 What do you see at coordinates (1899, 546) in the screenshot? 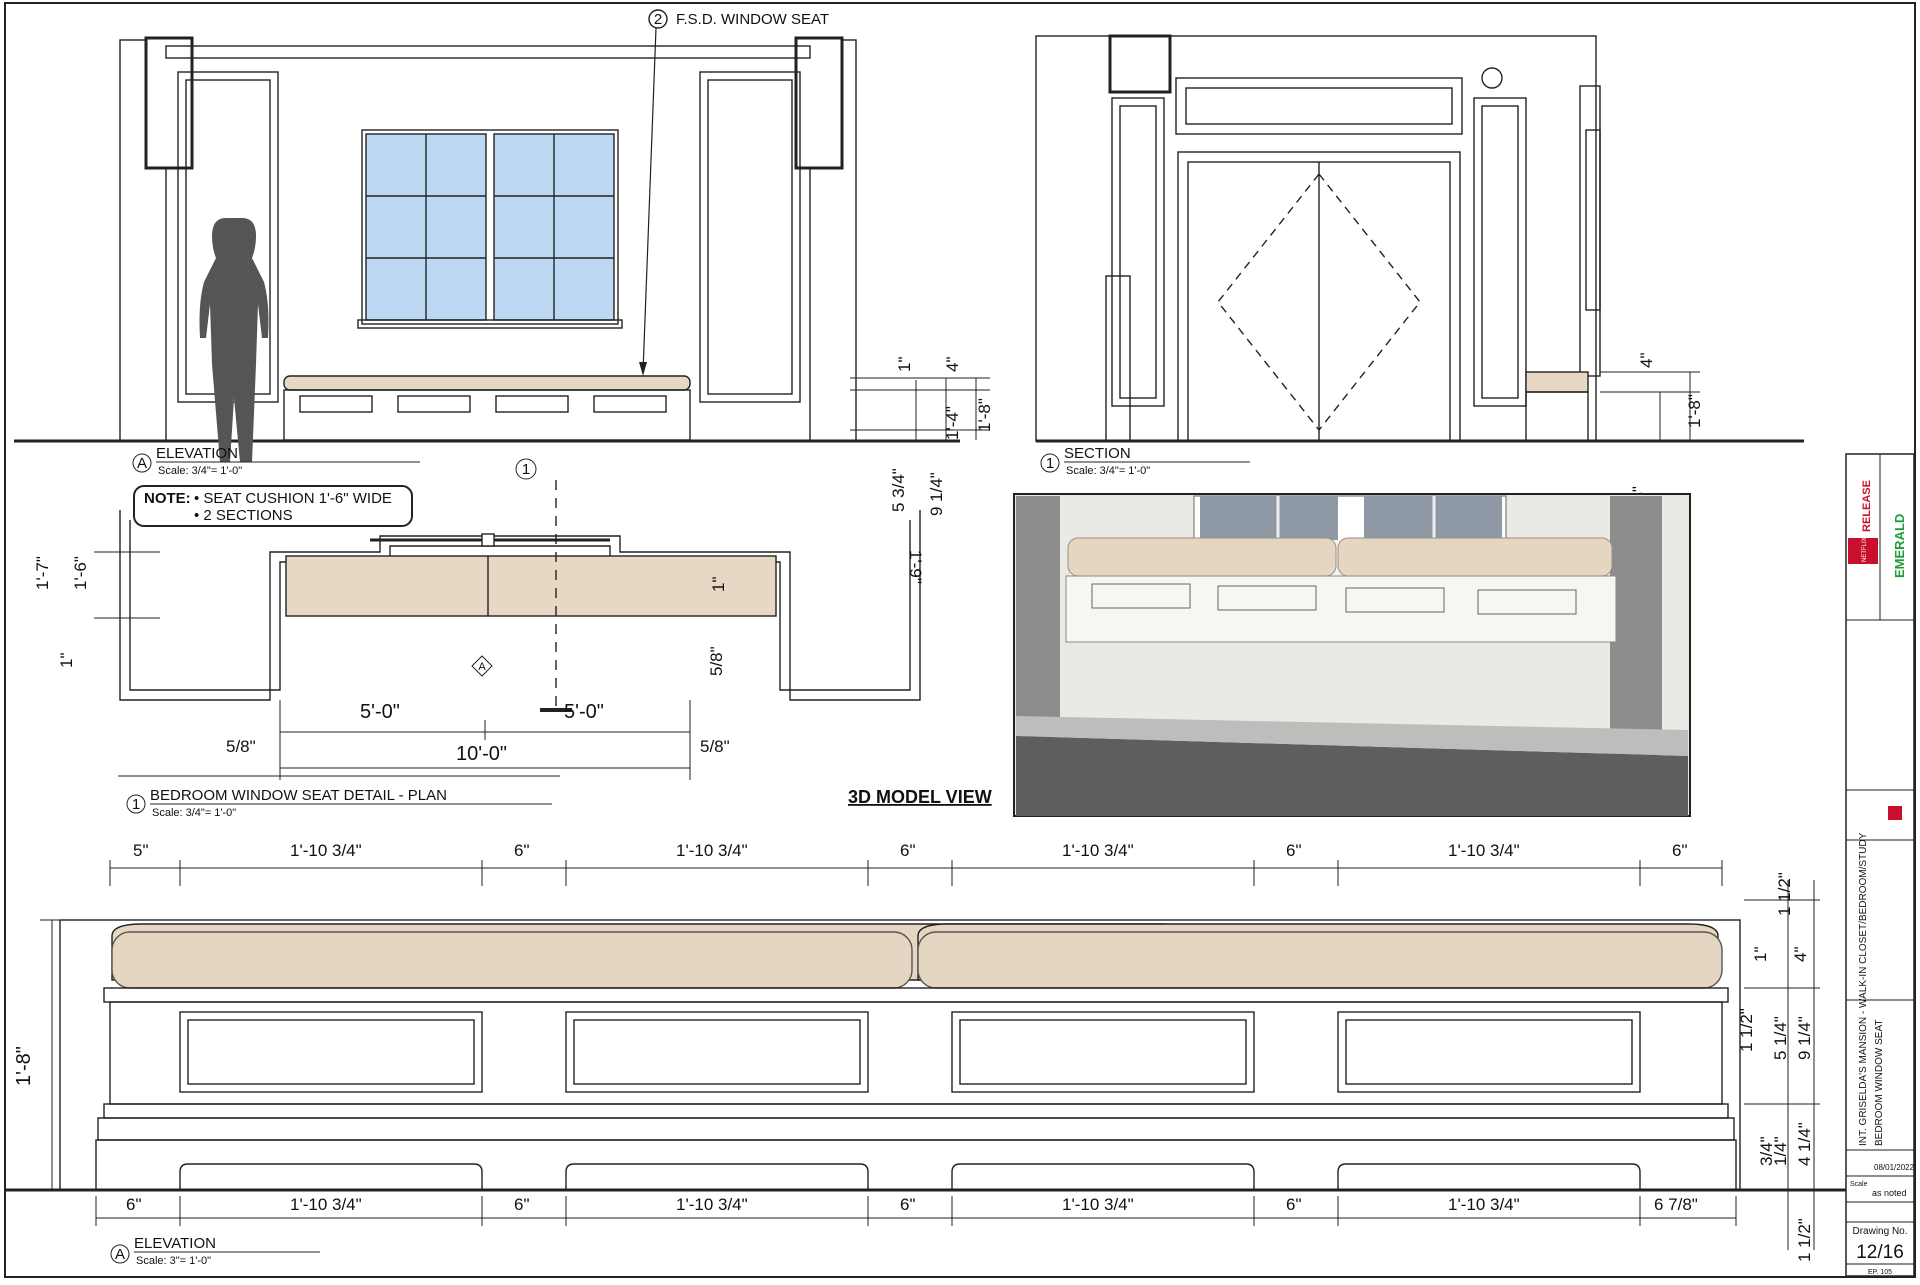
I see `emerald-logo: EMERALD` at bounding box center [1899, 546].